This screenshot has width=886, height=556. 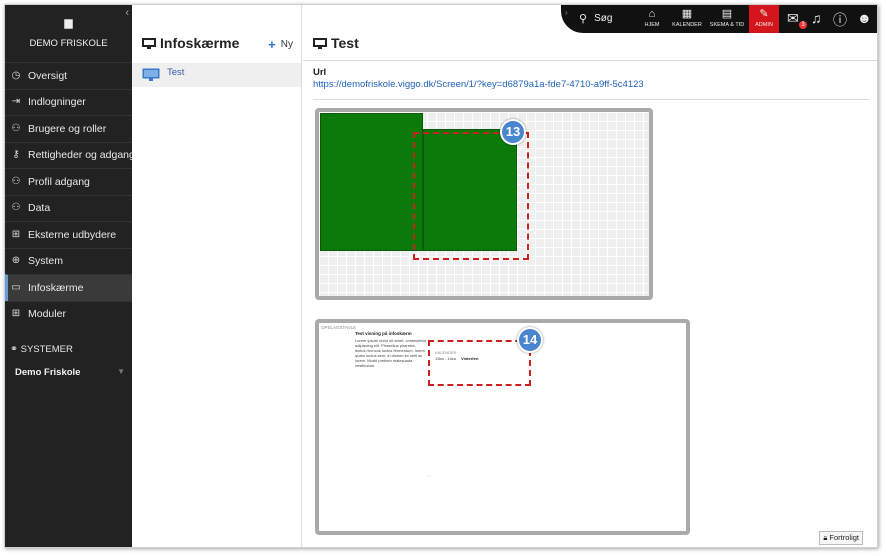 What do you see at coordinates (47, 314) in the screenshot?
I see `sidebar-item-label: Moduler` at bounding box center [47, 314].